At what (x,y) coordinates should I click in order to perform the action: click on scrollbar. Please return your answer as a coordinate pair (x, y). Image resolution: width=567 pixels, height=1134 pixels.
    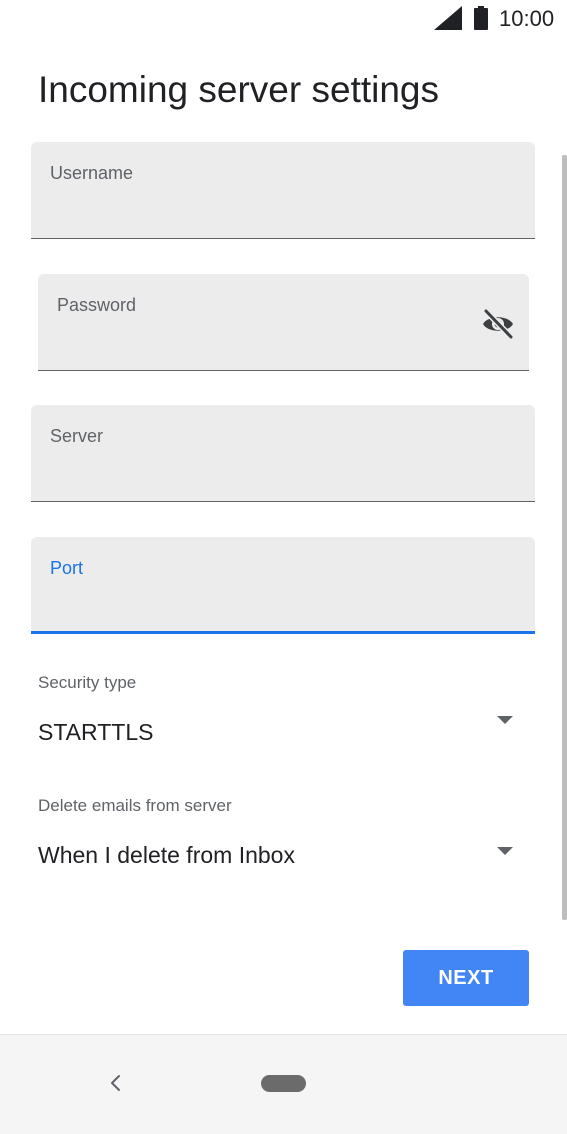
    Looking at the image, I should click on (564, 537).